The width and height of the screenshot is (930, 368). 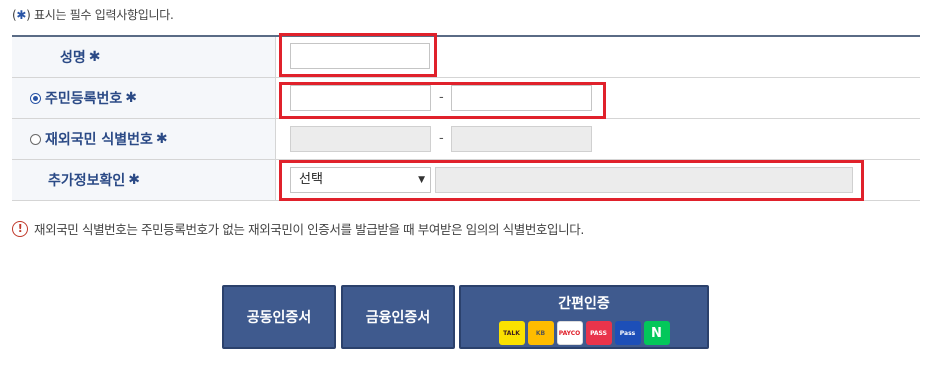 What do you see at coordinates (511, 333) in the screenshot?
I see `kakao-icon: TALK` at bounding box center [511, 333].